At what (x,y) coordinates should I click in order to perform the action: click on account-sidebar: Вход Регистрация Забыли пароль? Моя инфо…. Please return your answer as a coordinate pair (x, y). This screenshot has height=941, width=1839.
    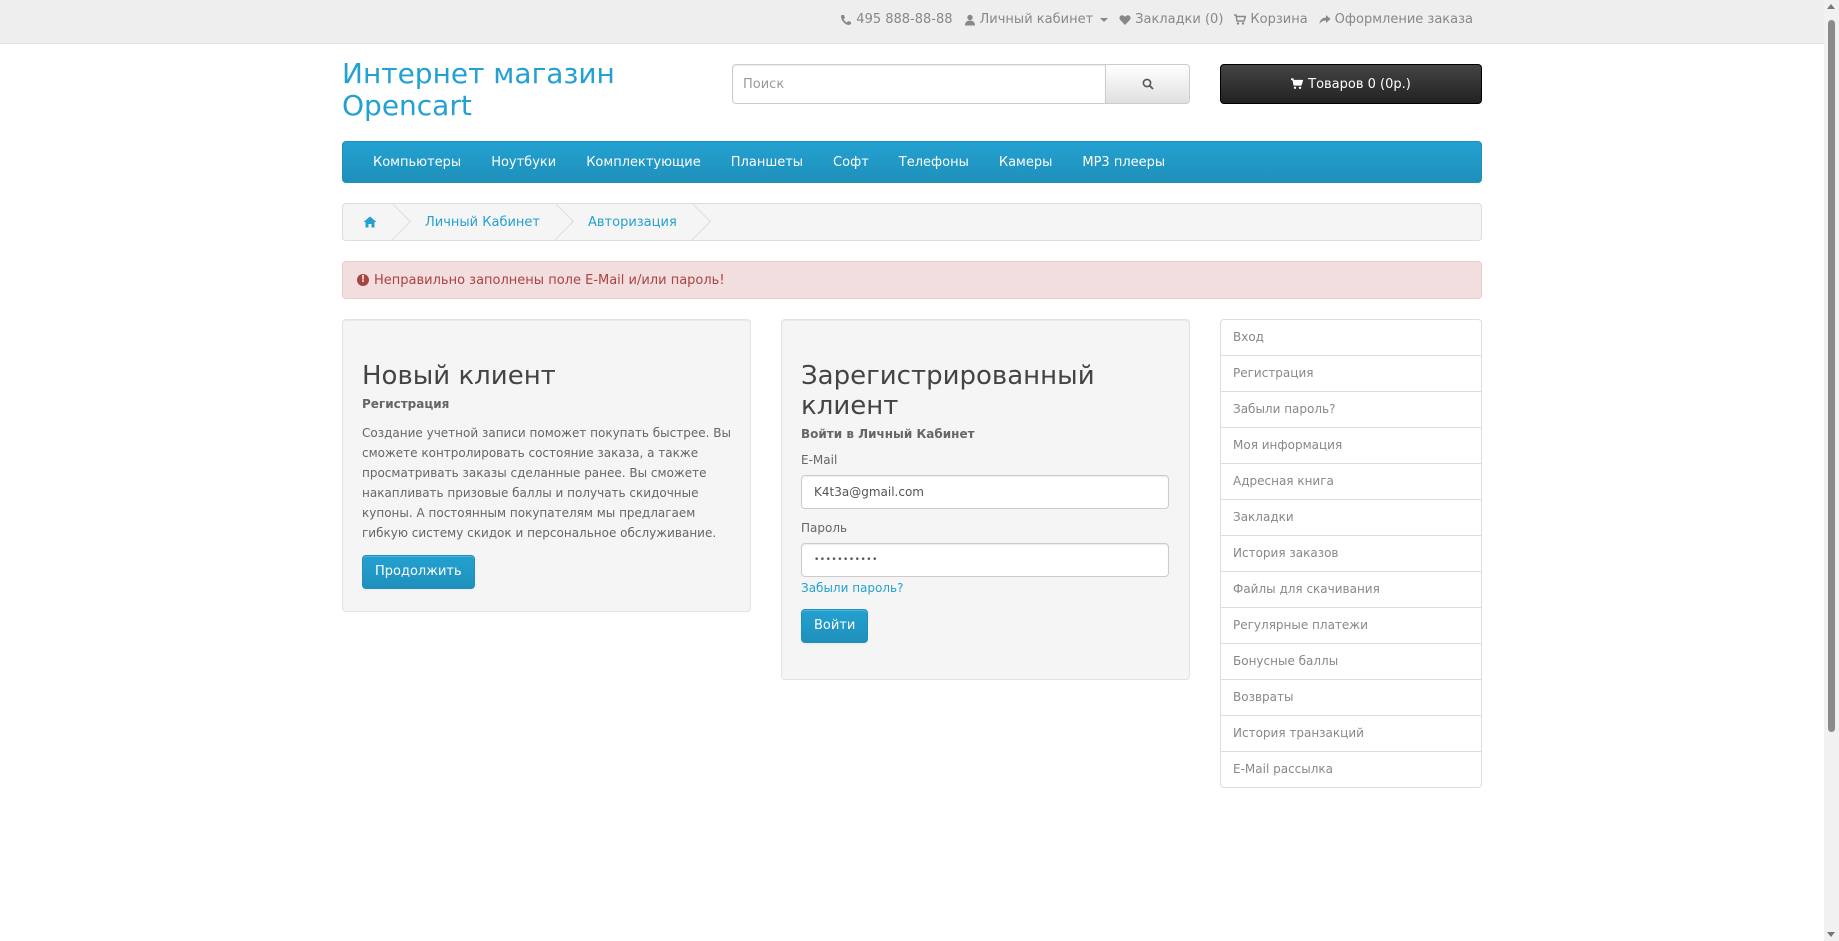
    Looking at the image, I should click on (1351, 553).